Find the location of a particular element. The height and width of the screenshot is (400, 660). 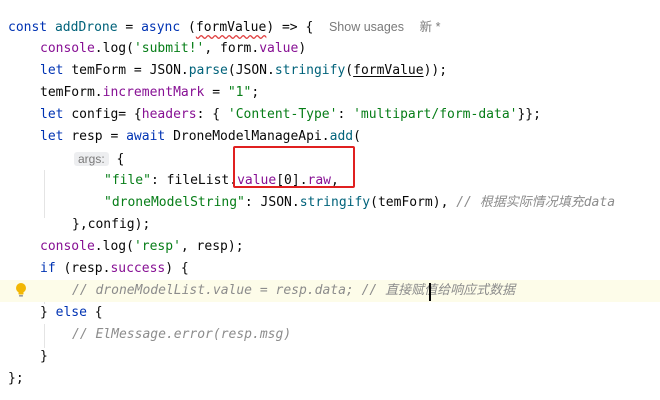

string-literal: 'submit!' is located at coordinates (169, 48).